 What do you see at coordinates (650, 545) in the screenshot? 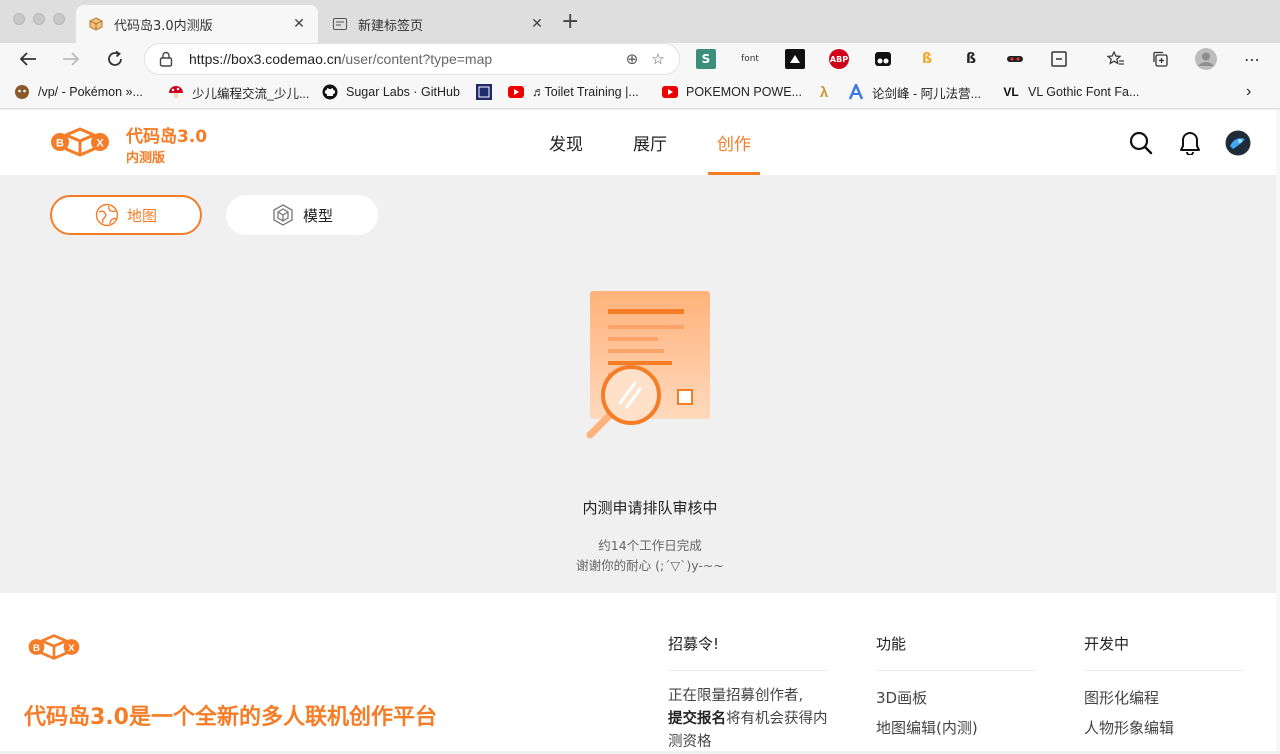
I see `empty-state-subtitle: 约14个工作日完成` at bounding box center [650, 545].